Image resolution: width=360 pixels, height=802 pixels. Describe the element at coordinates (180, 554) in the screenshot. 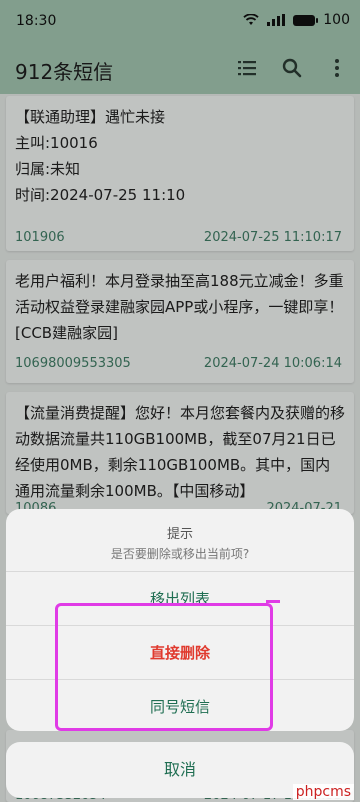

I see `dialog-subtitle: 是否要删除或移出当前项?` at that location.